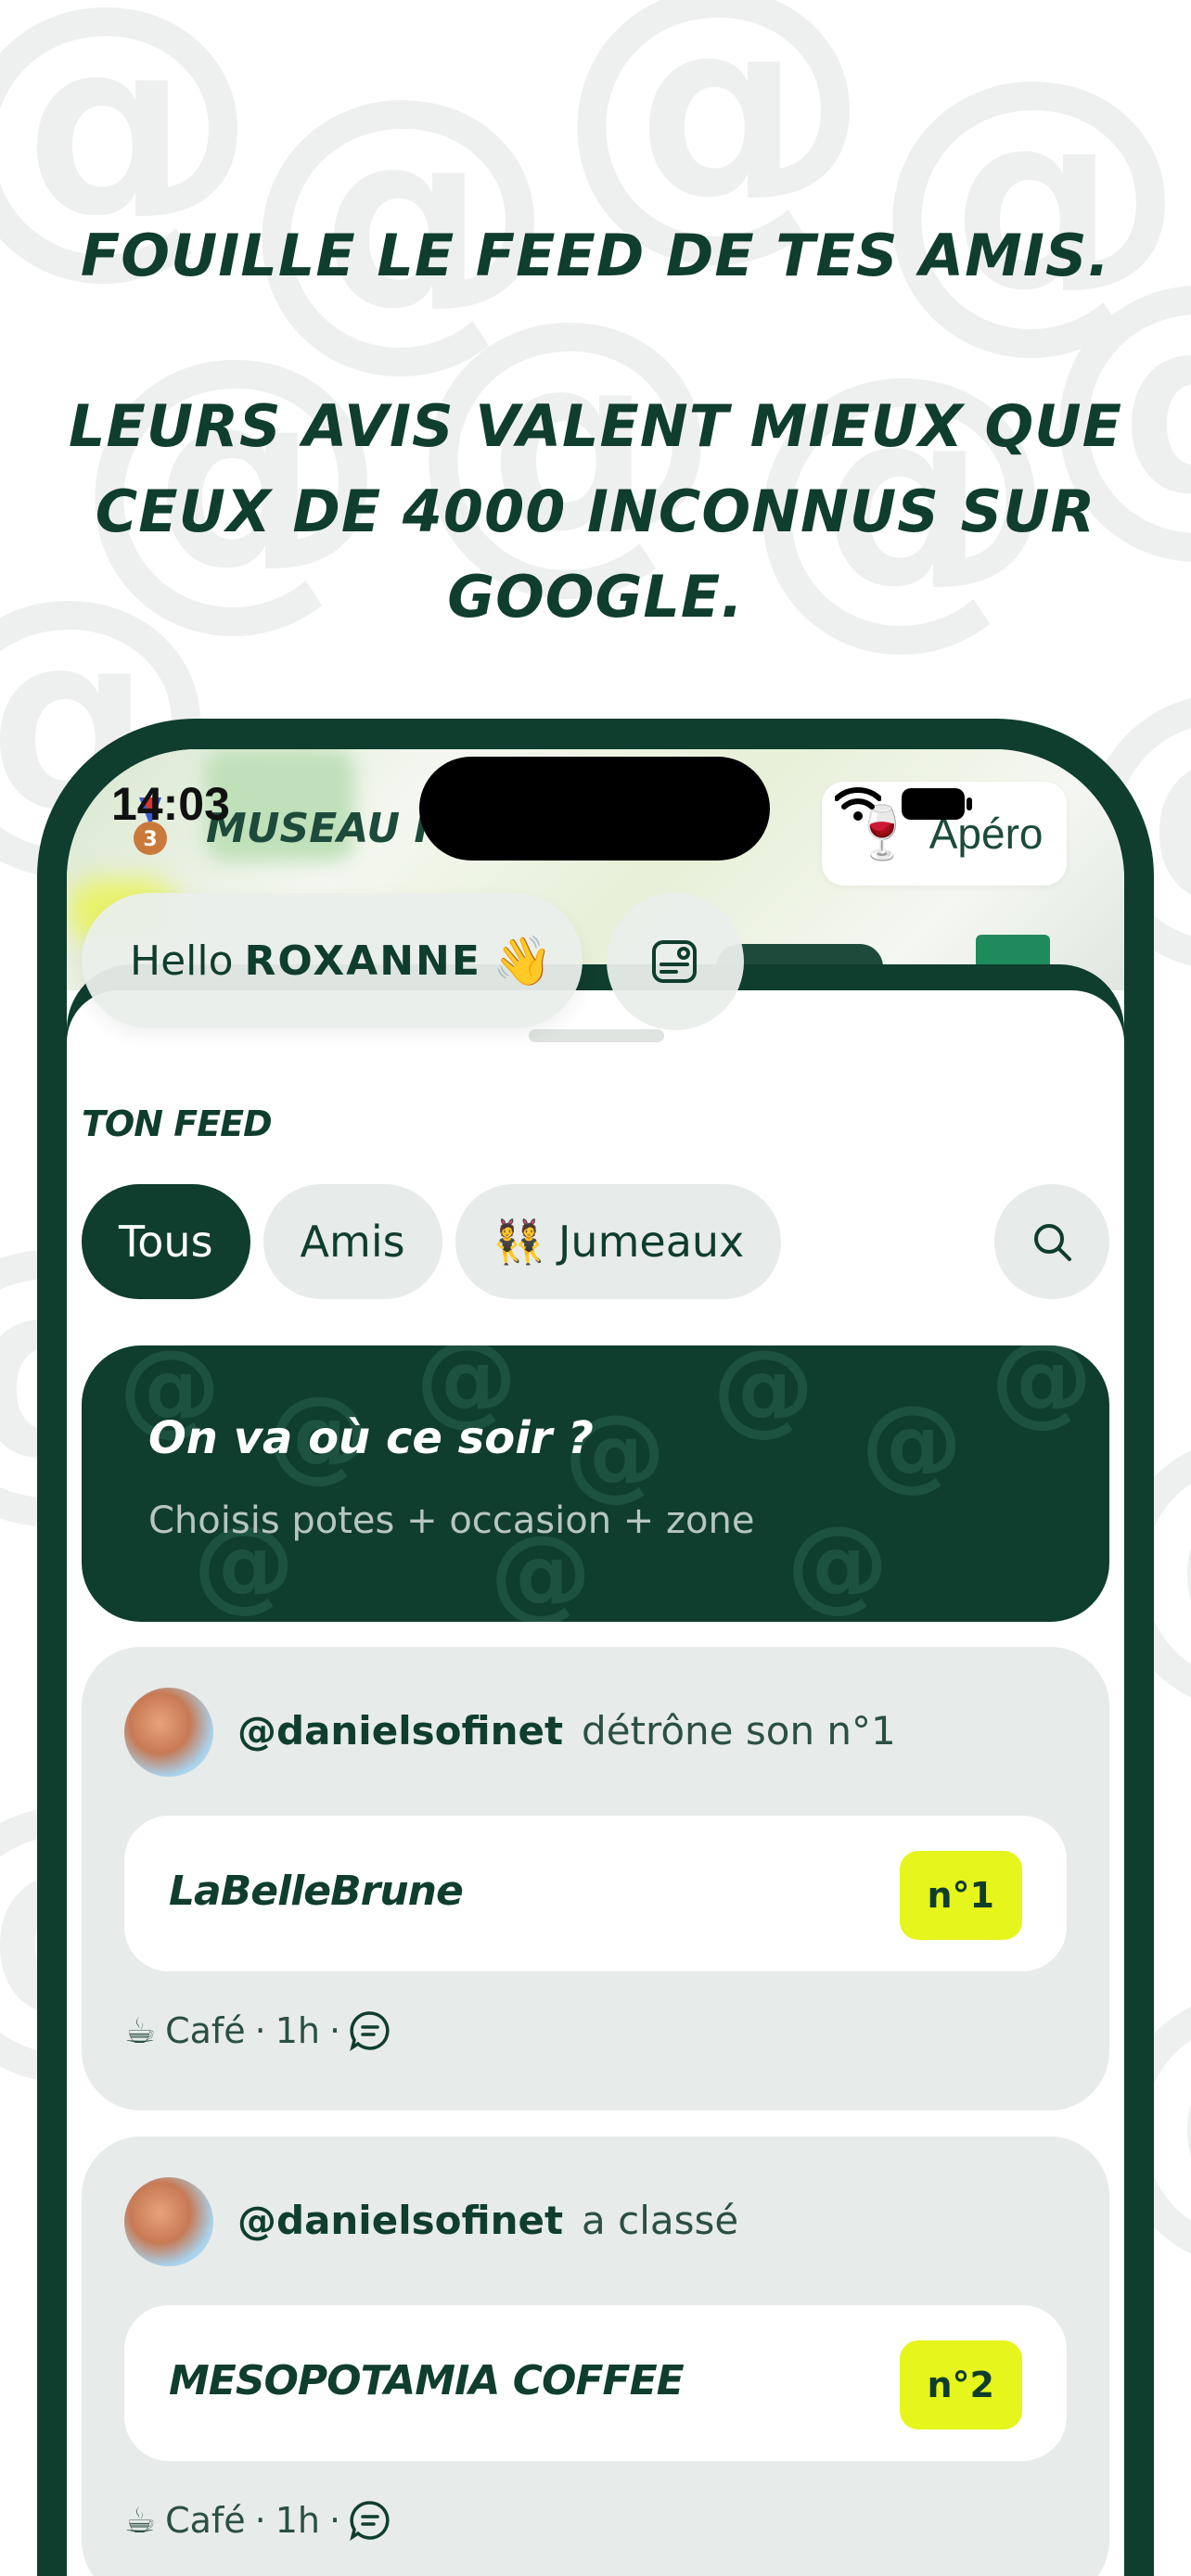 The height and width of the screenshot is (2576, 1191). Describe the element at coordinates (177, 1123) in the screenshot. I see `feed-section-title: TON FEED` at that location.